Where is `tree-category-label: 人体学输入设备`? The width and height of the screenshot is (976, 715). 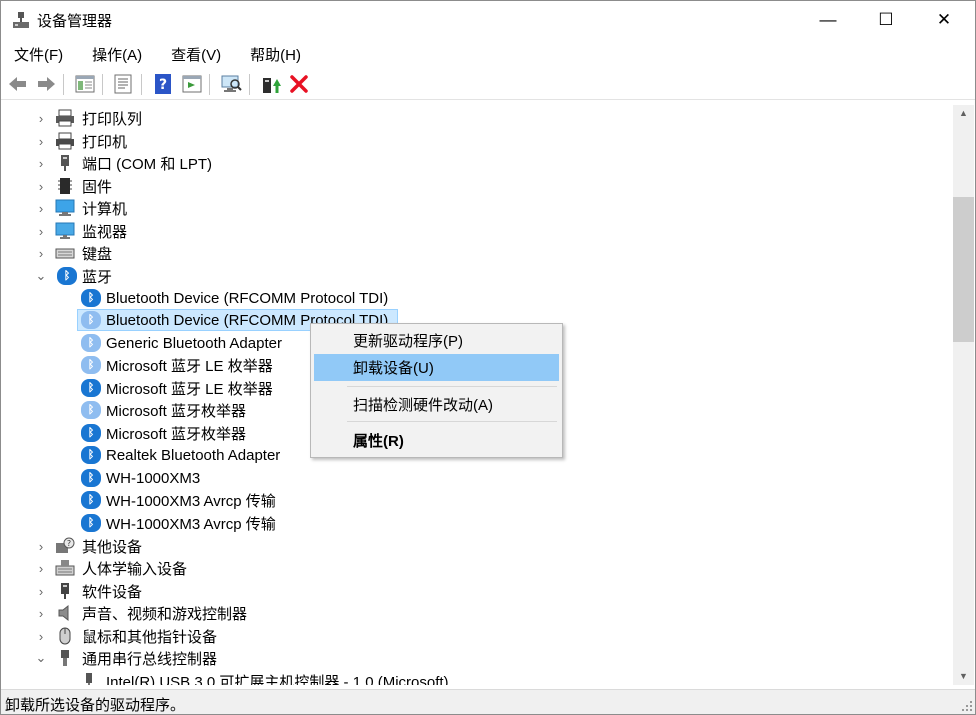
tree-category-label: 人体学输入设备 is located at coordinates (135, 569).